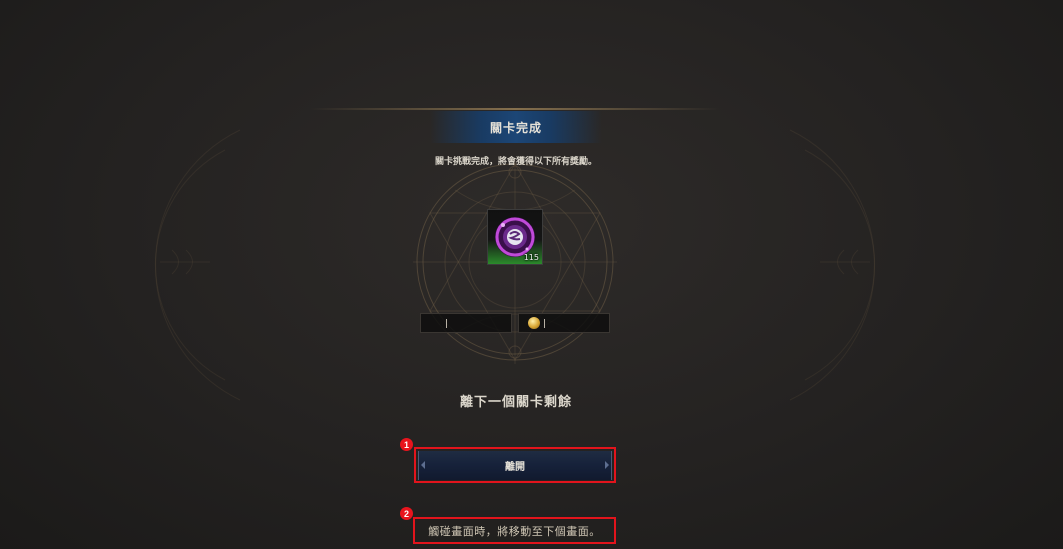 The image size is (1063, 549). I want to click on gold-coin-icon, so click(534, 323).